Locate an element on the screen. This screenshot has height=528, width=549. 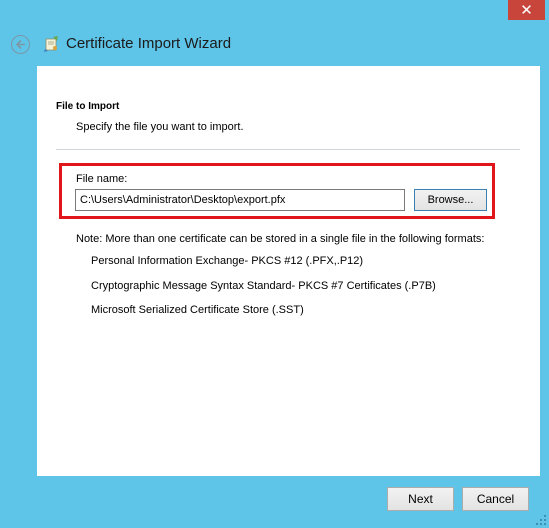
close-button: ✕ is located at coordinates (526, 10).